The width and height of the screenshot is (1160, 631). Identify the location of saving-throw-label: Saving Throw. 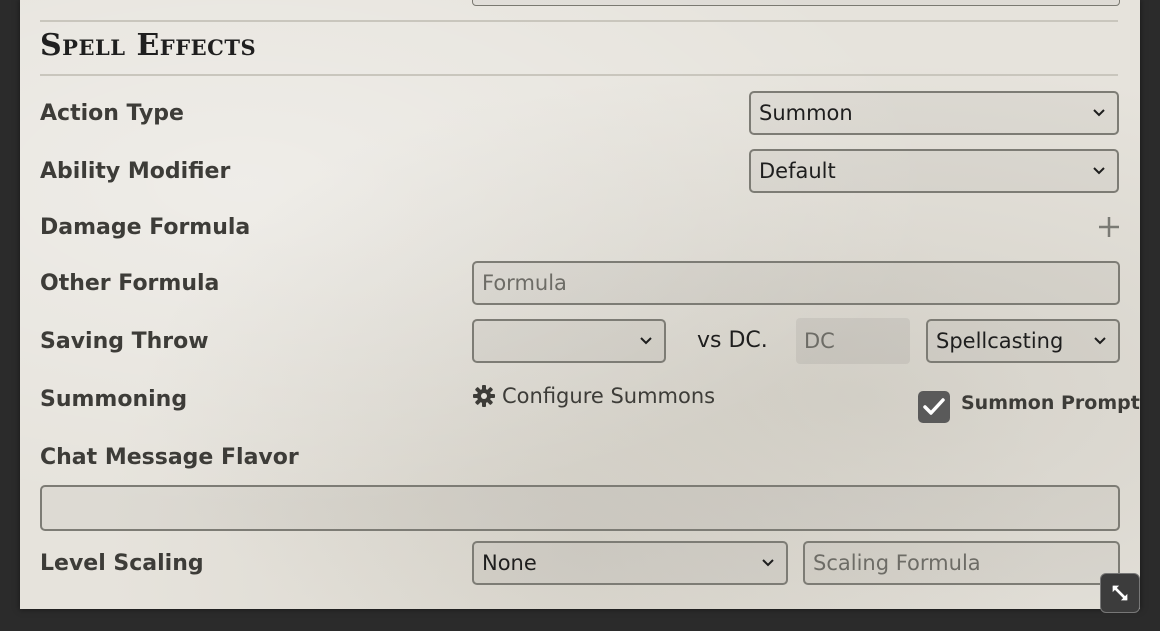
(124, 341).